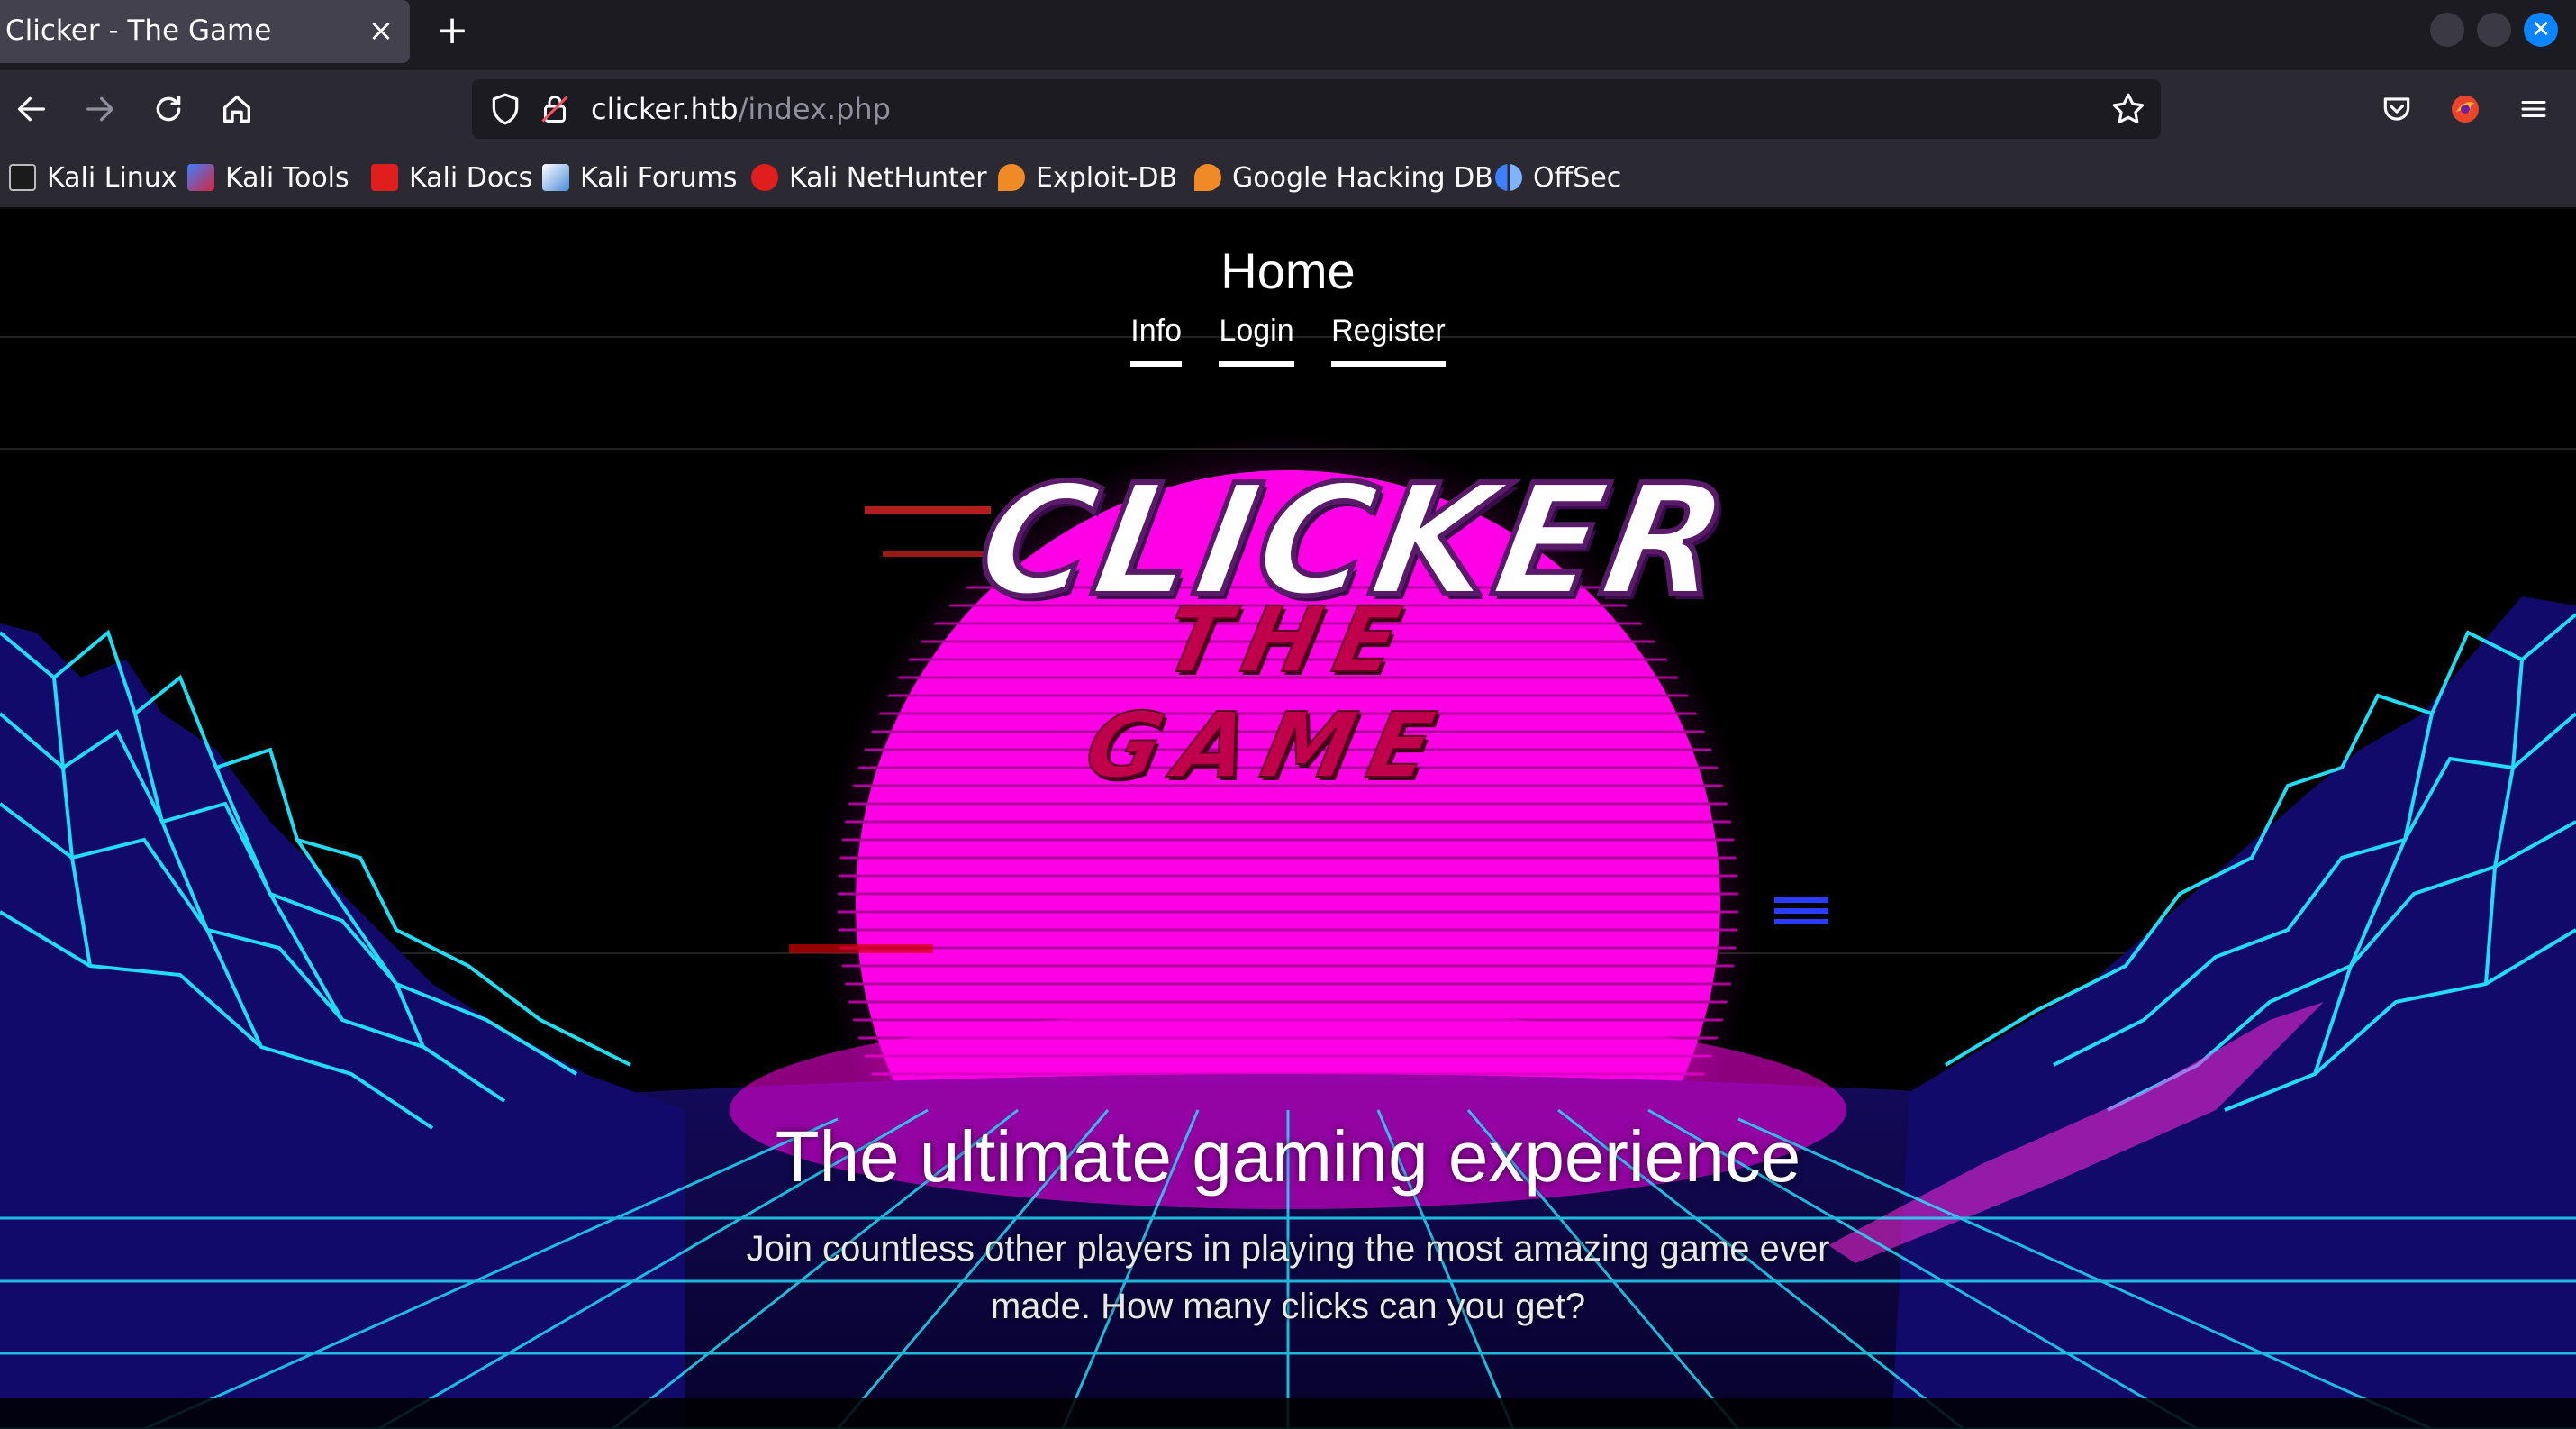  Describe the element at coordinates (1578, 177) in the screenshot. I see `bookmark-label: OffSec` at that location.